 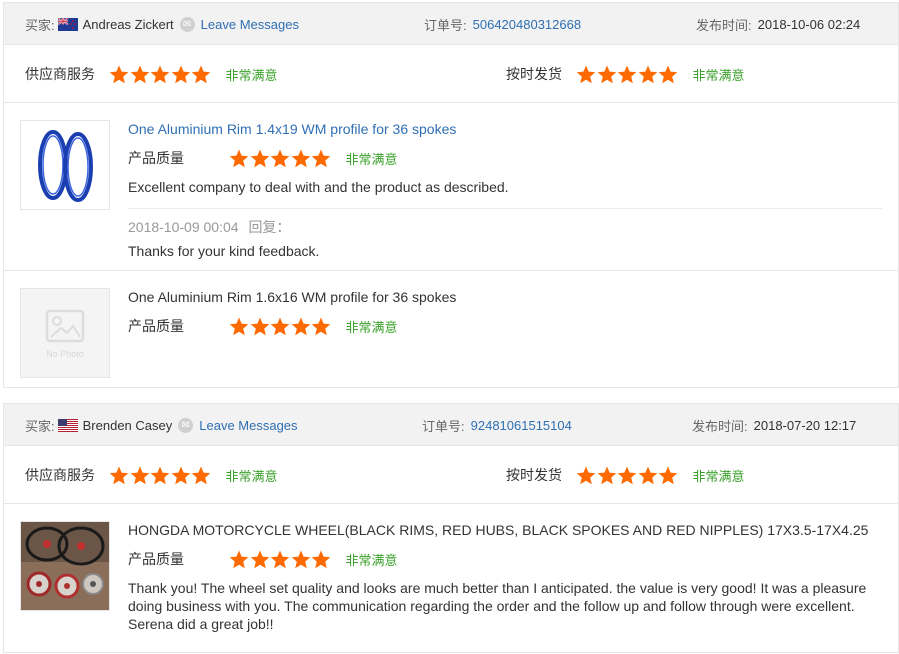 I want to click on reply-label: 回复：, so click(x=269, y=227).